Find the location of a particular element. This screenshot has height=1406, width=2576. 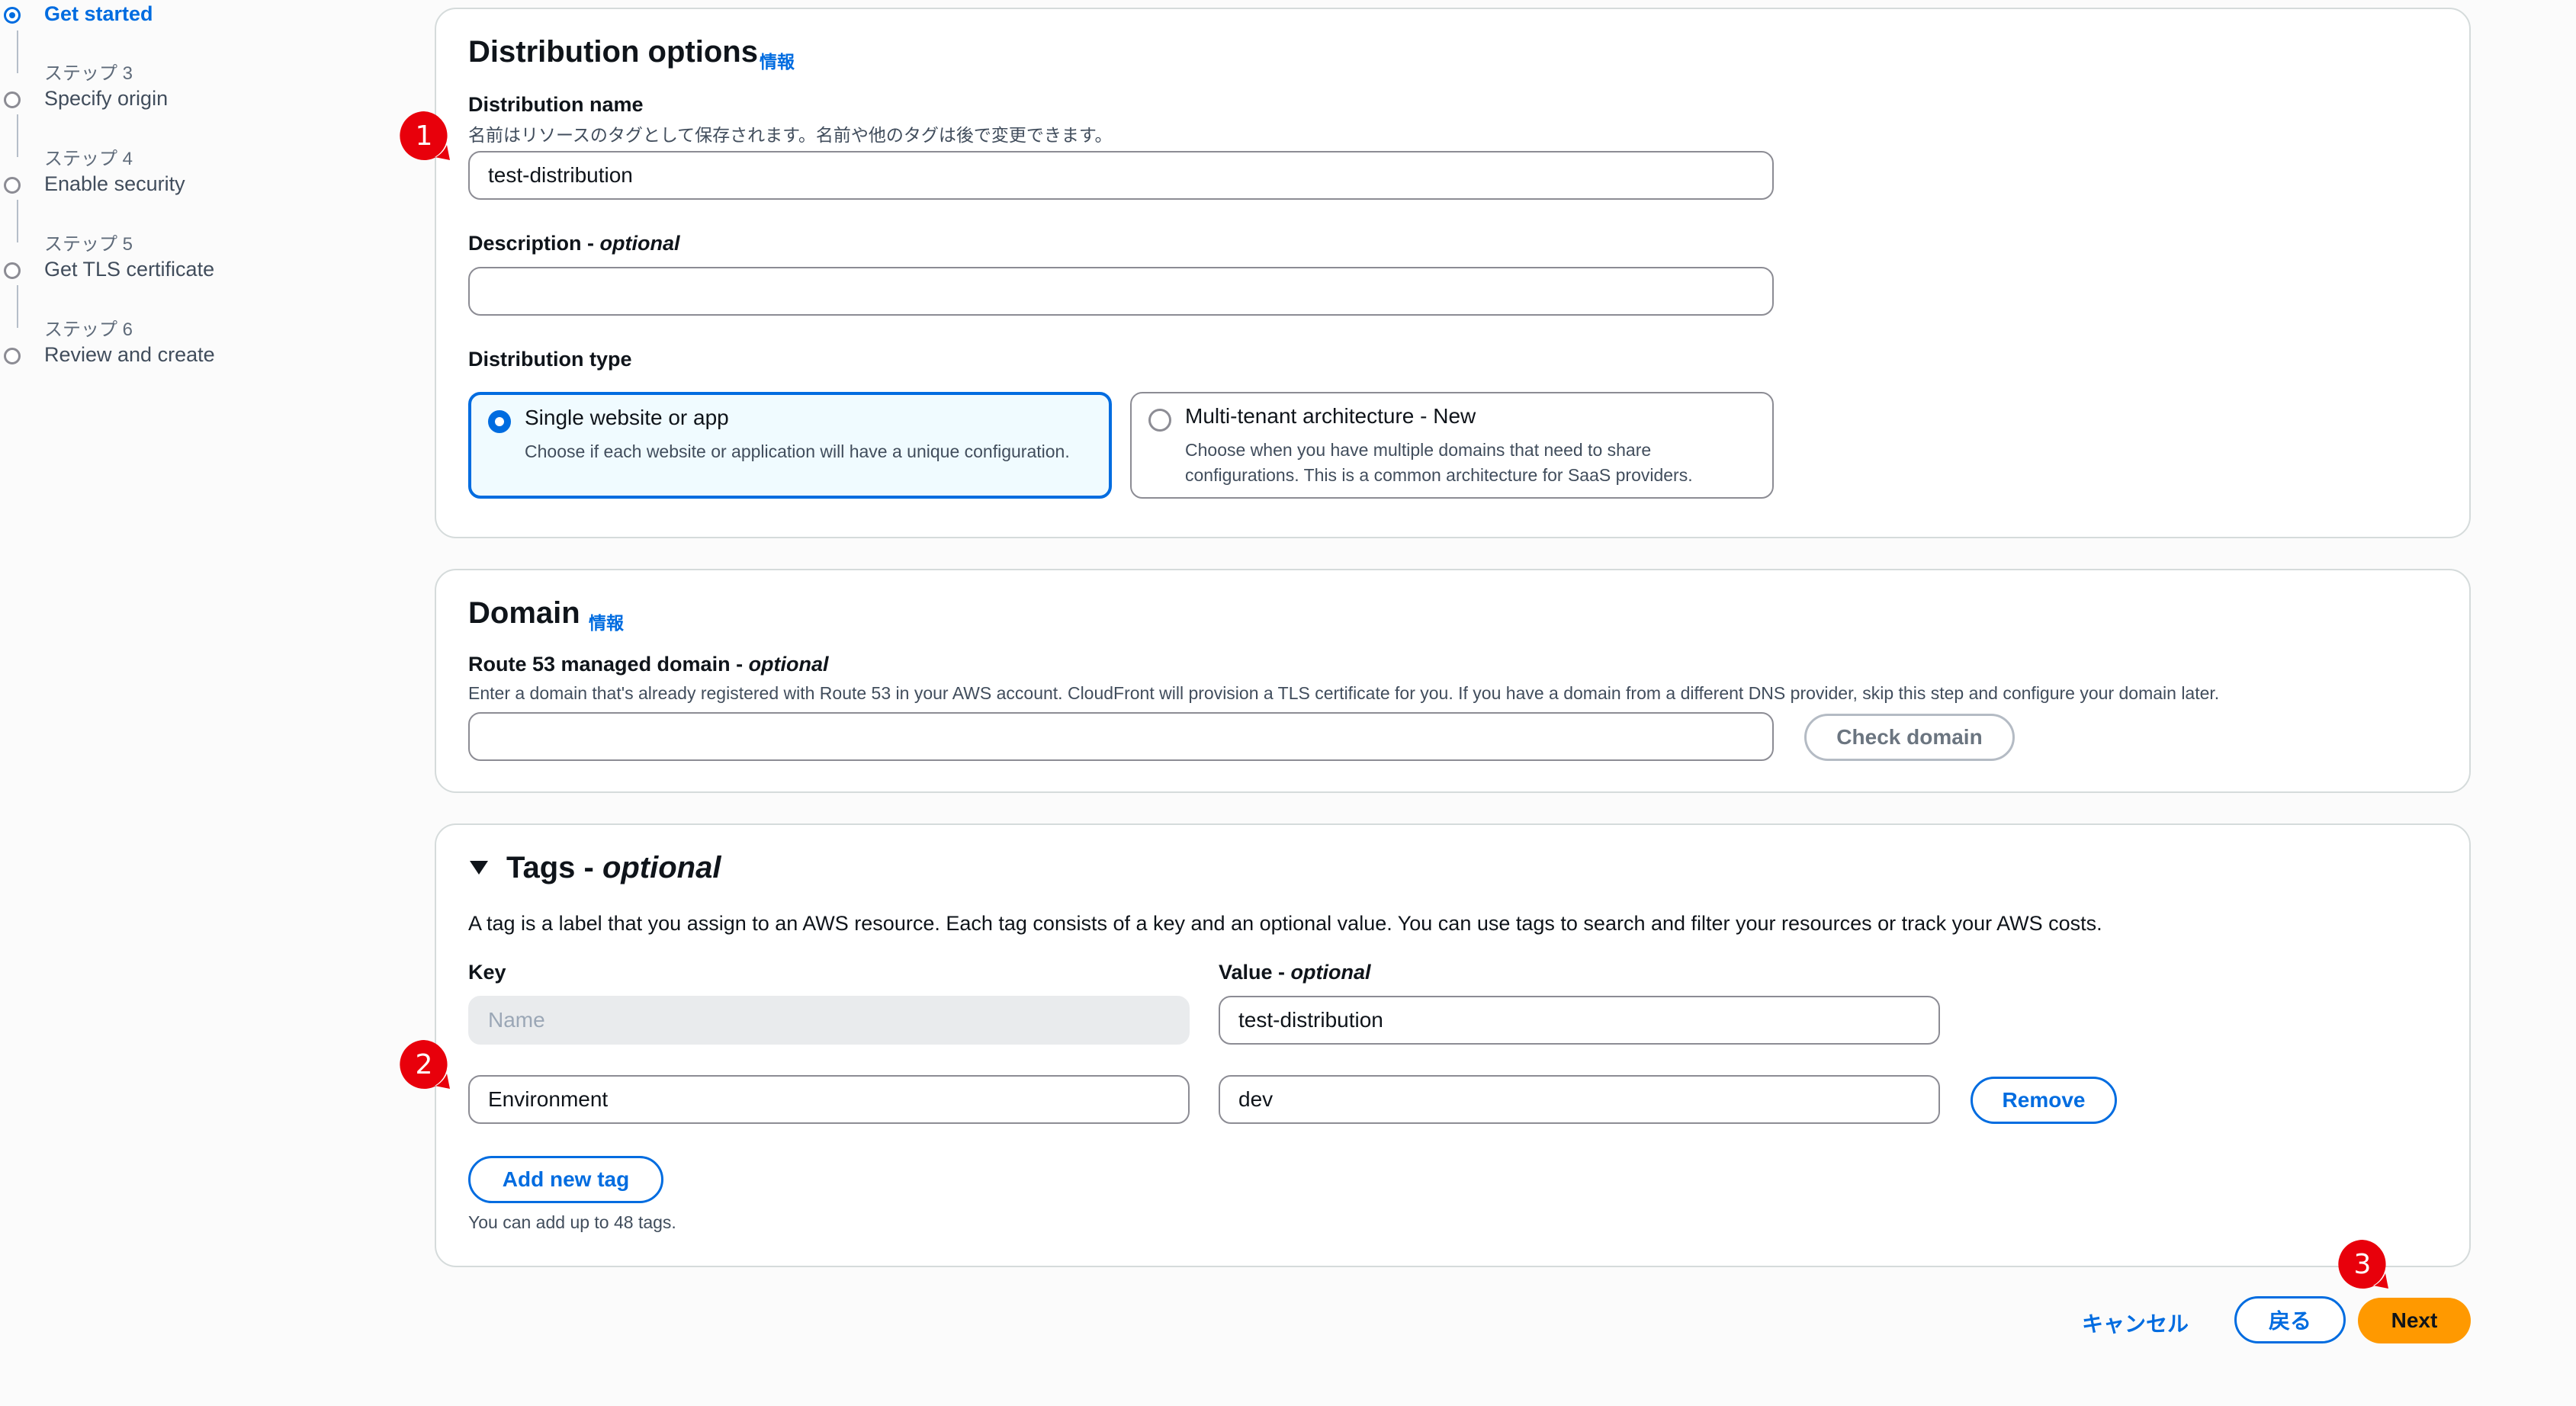

tag-value-label: Value - optional is located at coordinates (1295, 972).